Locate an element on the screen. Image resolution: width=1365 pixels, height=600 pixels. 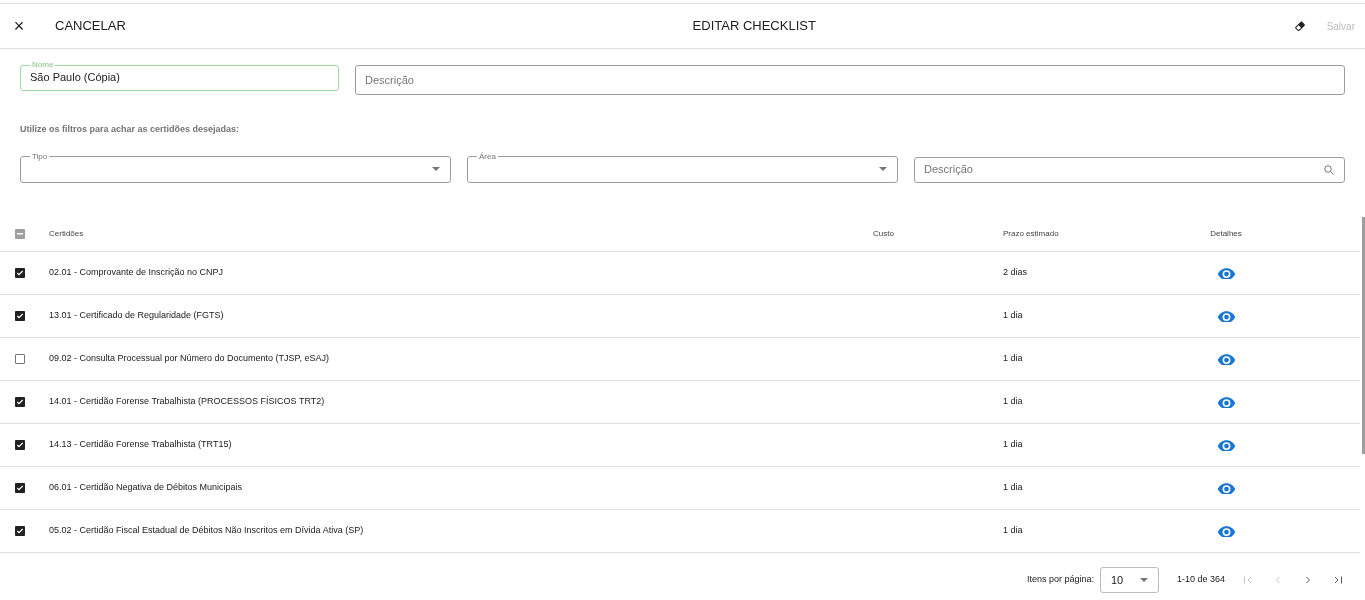
text-input: Descrição is located at coordinates (850, 80).